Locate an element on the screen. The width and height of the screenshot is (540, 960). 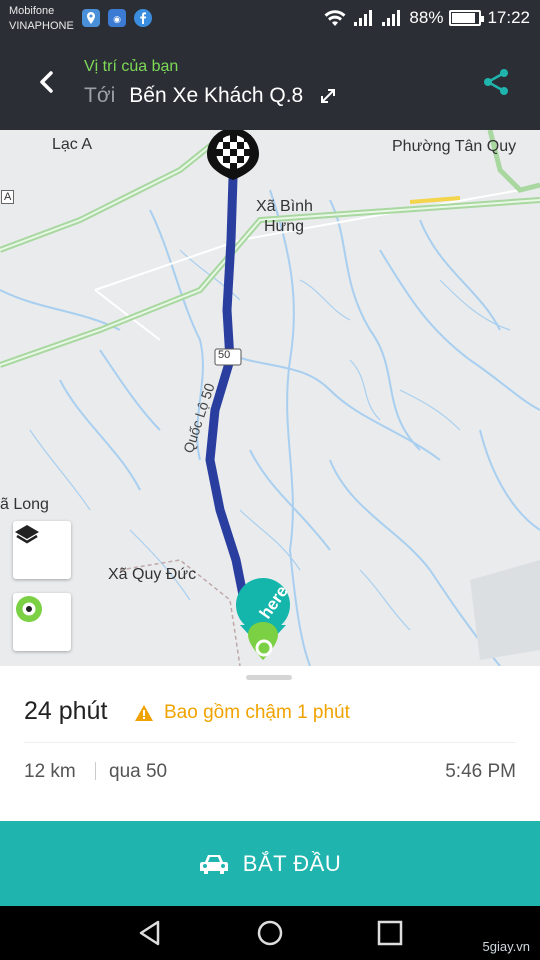
my-location-button is located at coordinates (42, 622).